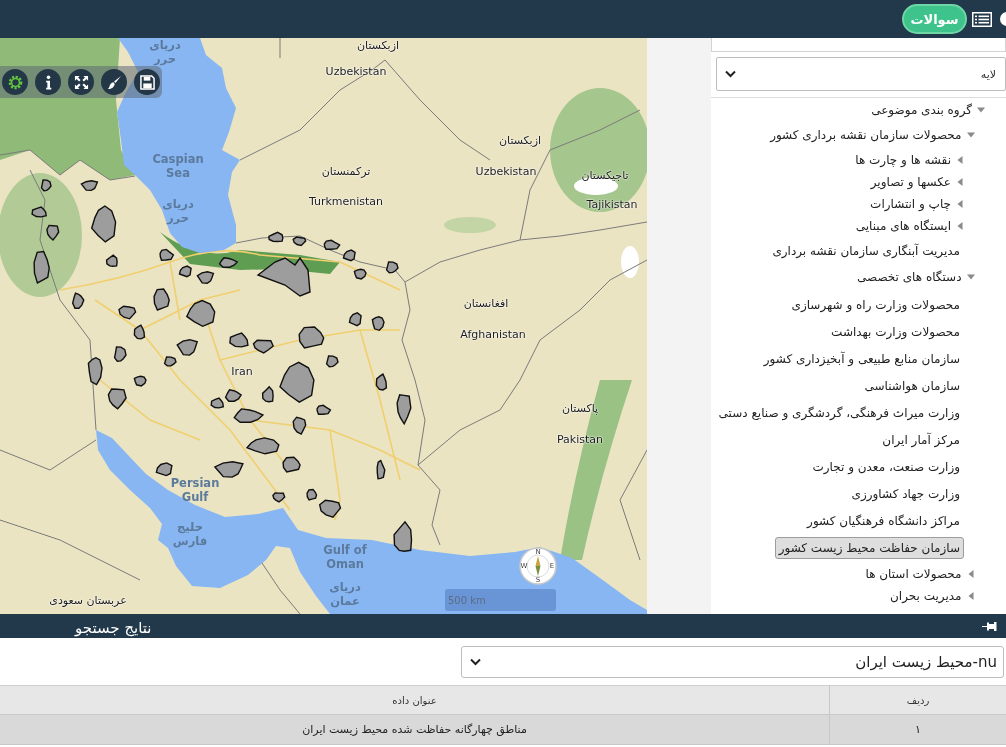  Describe the element at coordinates (916, 277) in the screenshot. I see `tree-group: دستگاه های تخصصی` at that location.